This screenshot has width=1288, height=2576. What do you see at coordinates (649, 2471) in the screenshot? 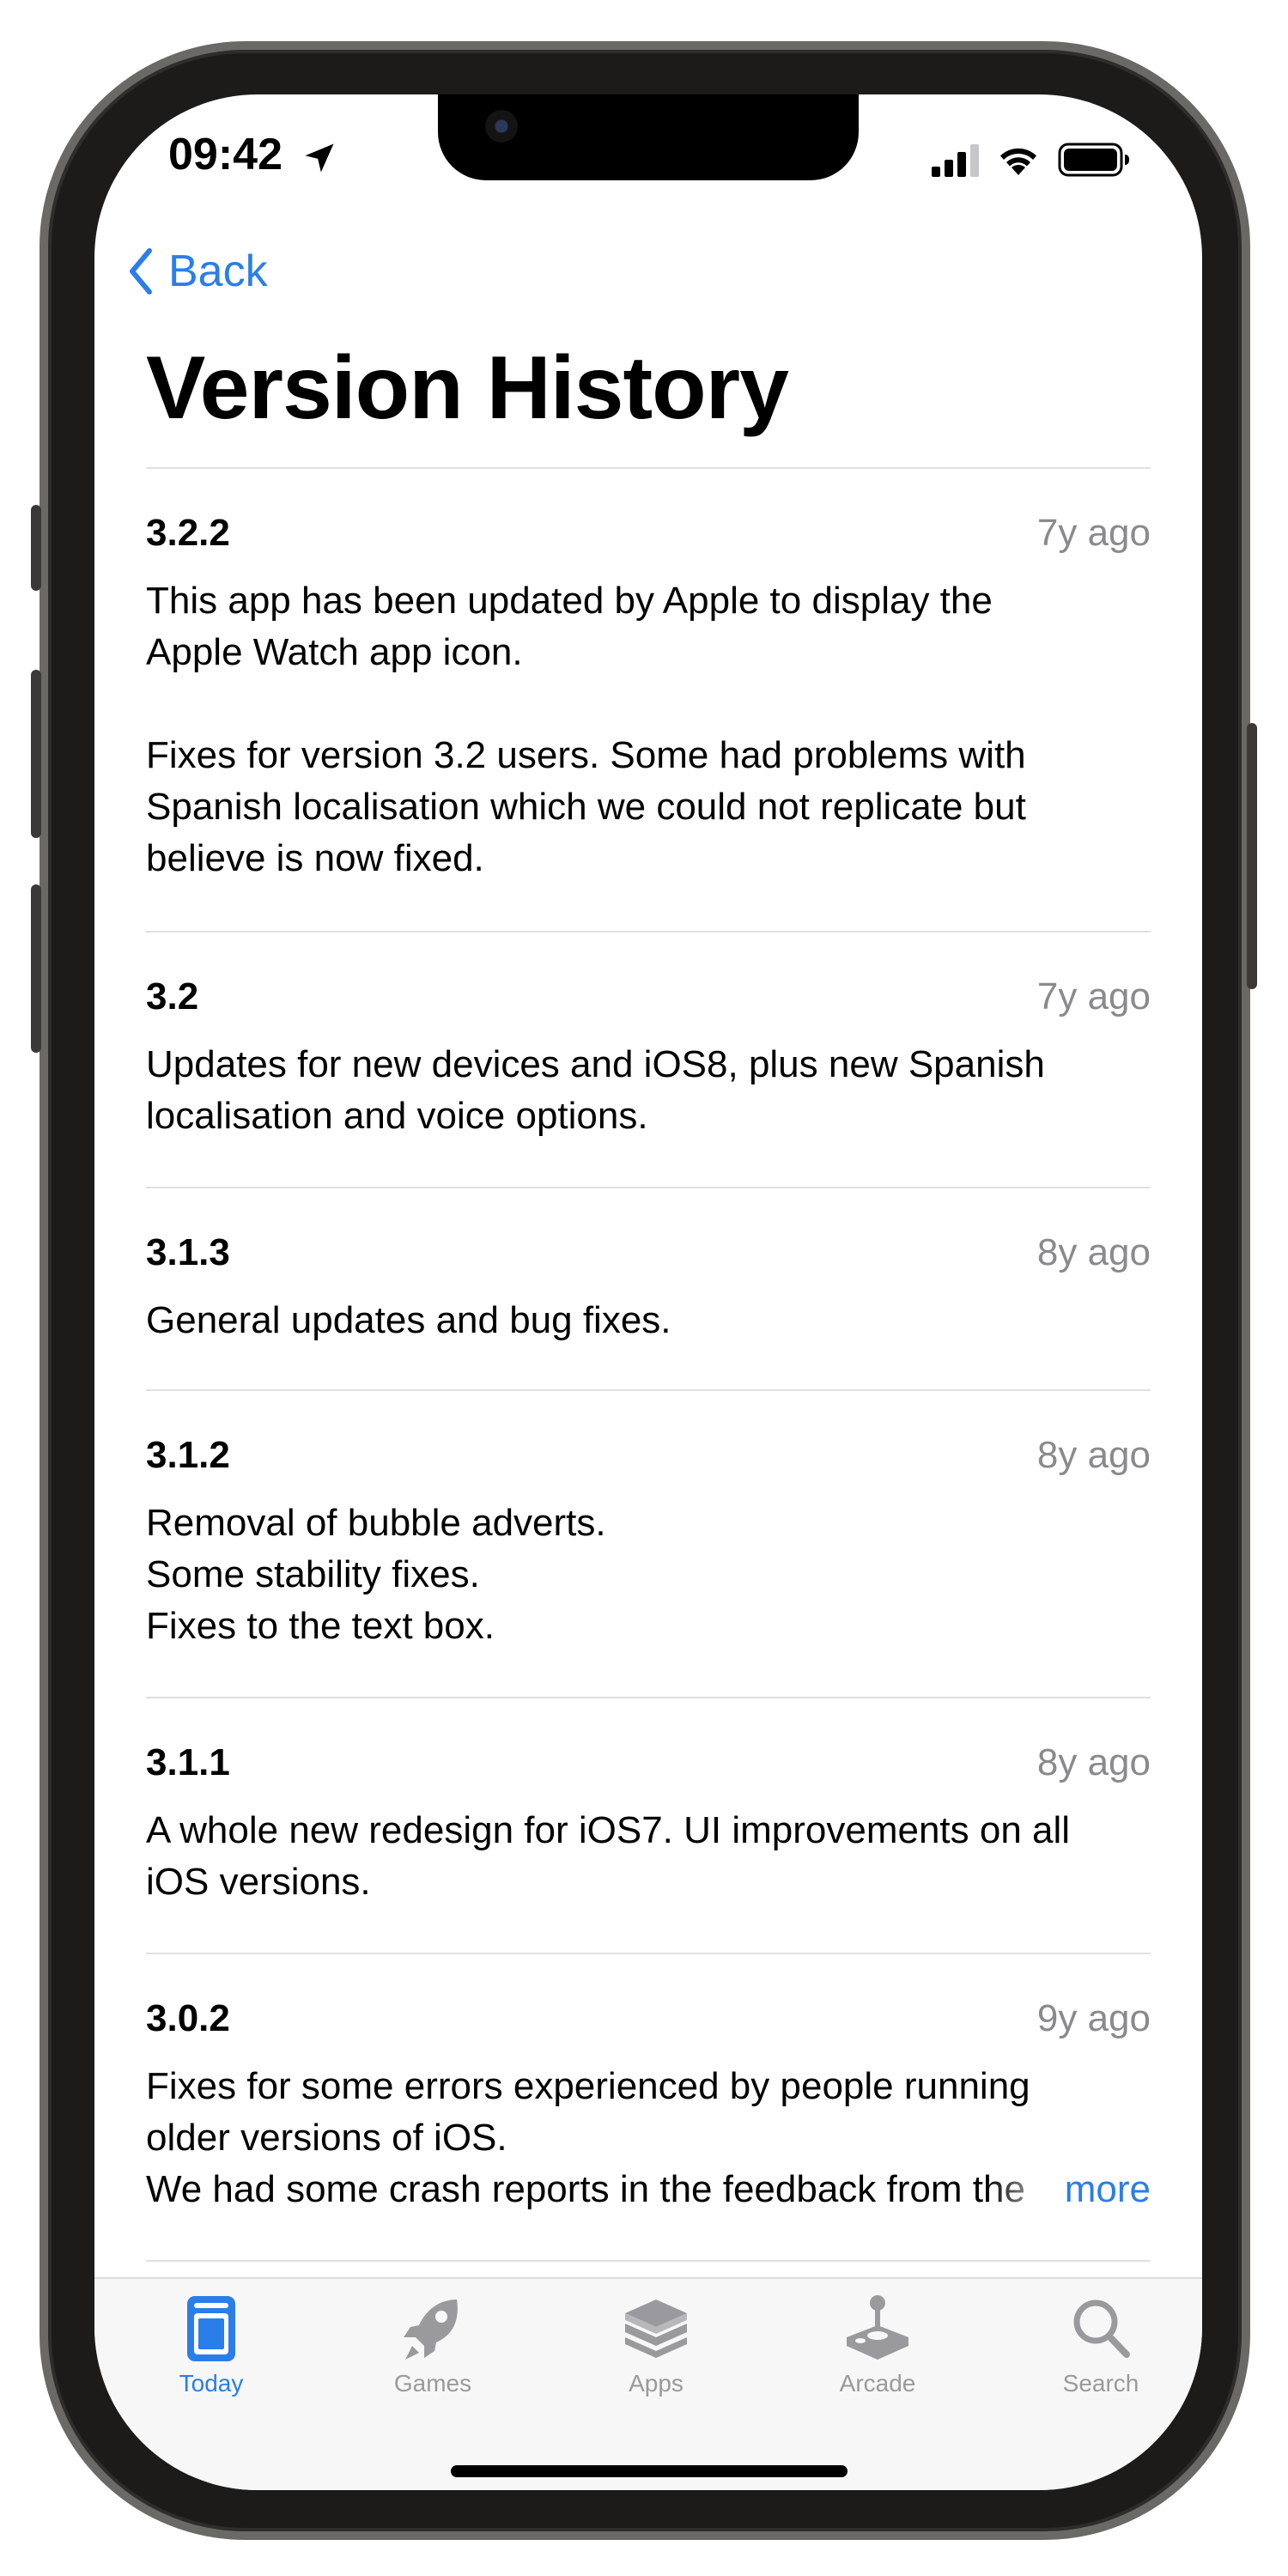
I see `home-indicator` at bounding box center [649, 2471].